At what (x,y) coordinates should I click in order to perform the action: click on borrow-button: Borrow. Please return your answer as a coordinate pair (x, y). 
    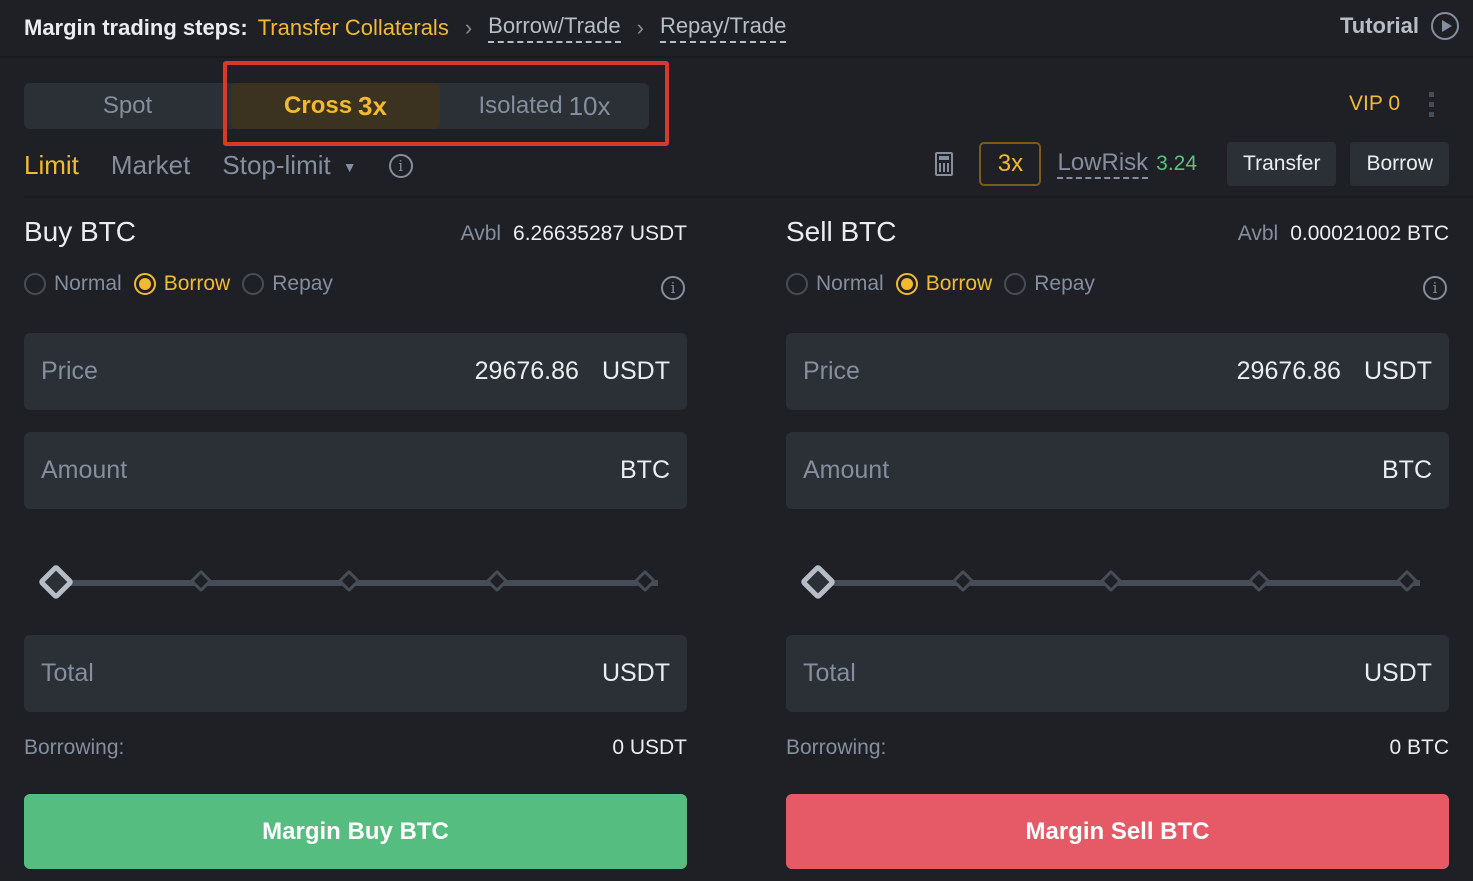
    Looking at the image, I should click on (1399, 164).